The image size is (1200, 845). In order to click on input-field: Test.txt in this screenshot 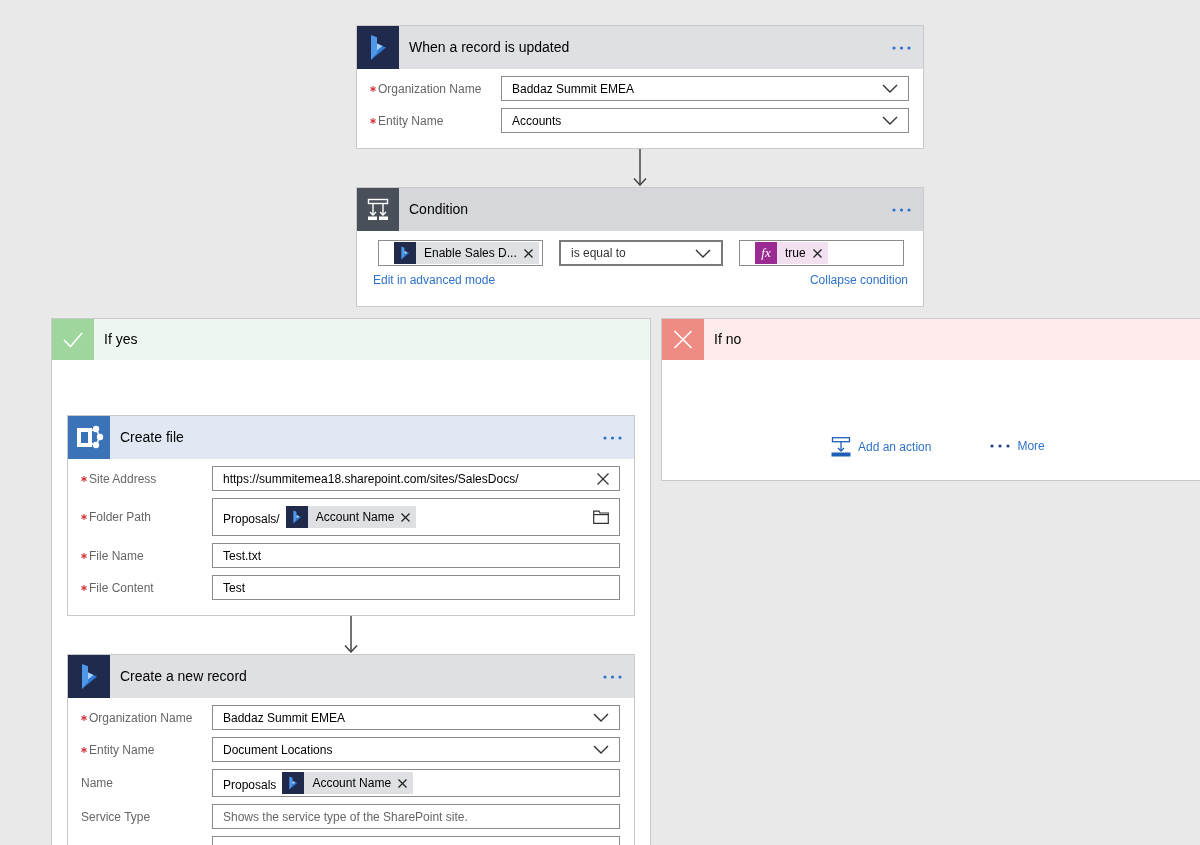, I will do `click(416, 555)`.